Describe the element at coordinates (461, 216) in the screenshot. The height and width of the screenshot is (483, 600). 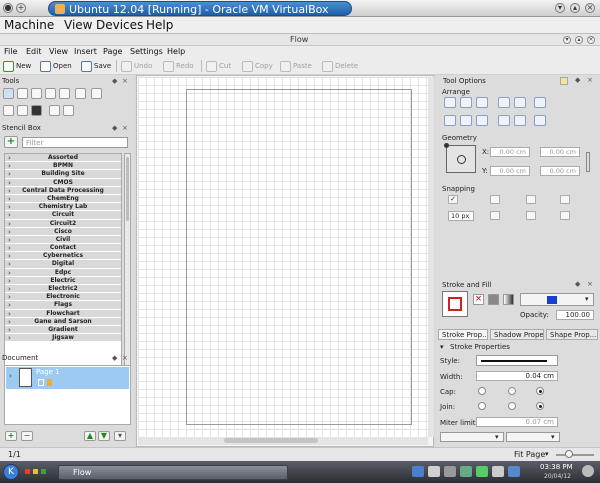
I see `snap-distance-input: 10 px` at that location.